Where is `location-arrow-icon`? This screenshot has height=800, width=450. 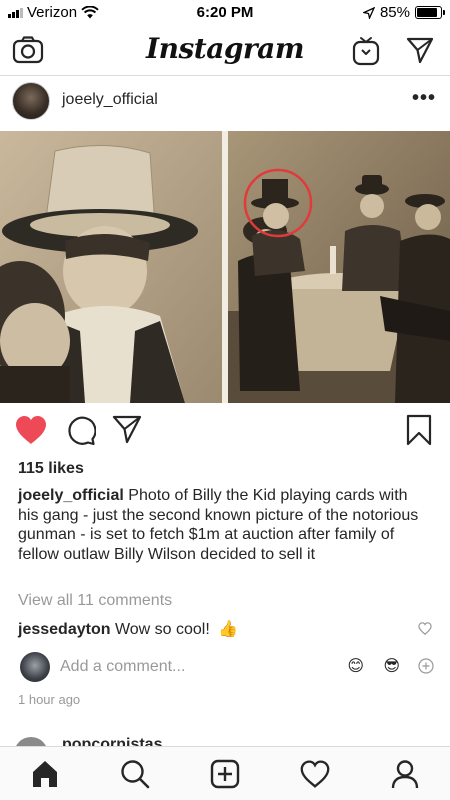 location-arrow-icon is located at coordinates (368, 12).